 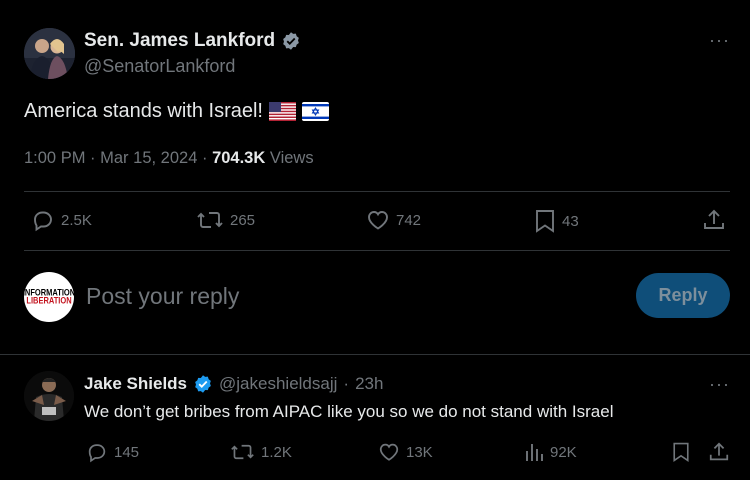 I want to click on author-name-text: Sen. James Lankford, so click(x=179, y=41).